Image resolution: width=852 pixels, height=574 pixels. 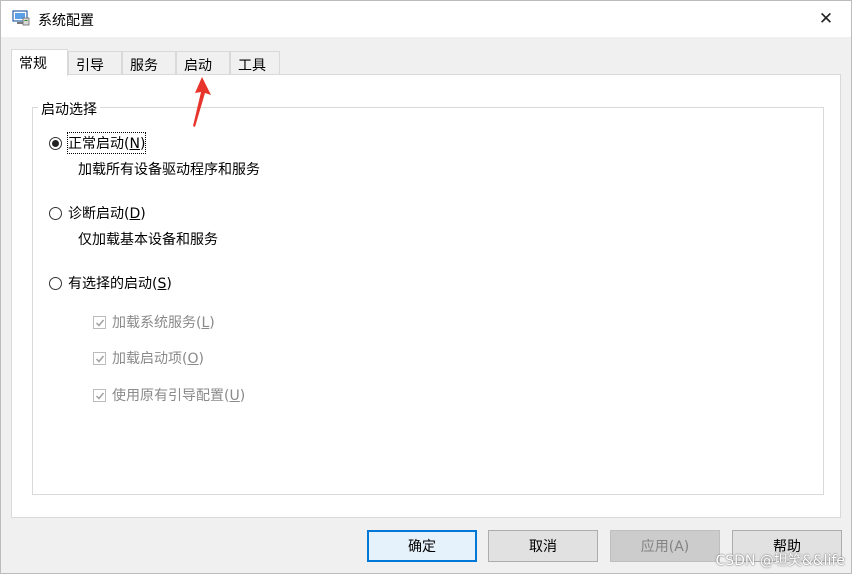 I want to click on selective-startup-radio: 有选择的启动(S), so click(x=110, y=283).